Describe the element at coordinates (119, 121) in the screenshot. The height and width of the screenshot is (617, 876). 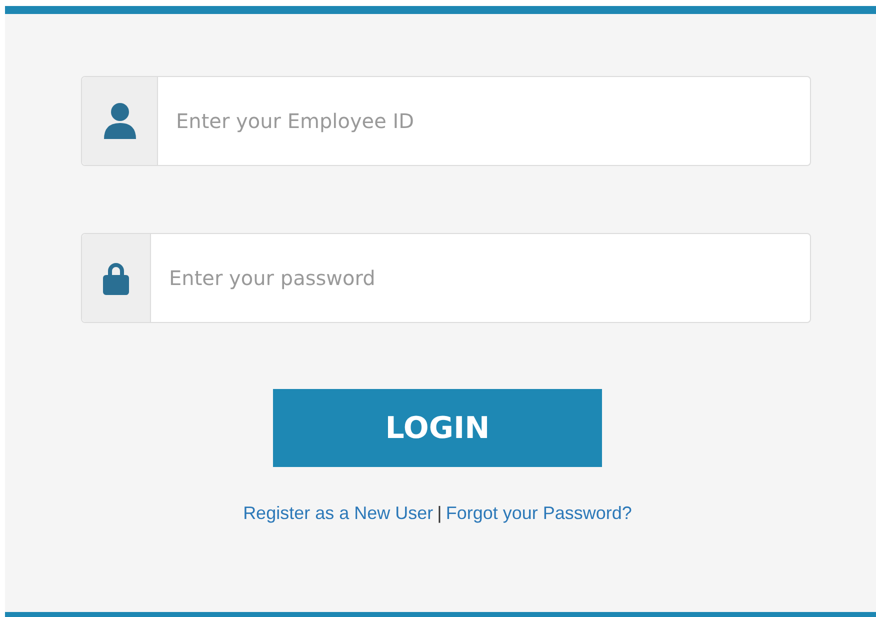
I see `user-icon` at that location.